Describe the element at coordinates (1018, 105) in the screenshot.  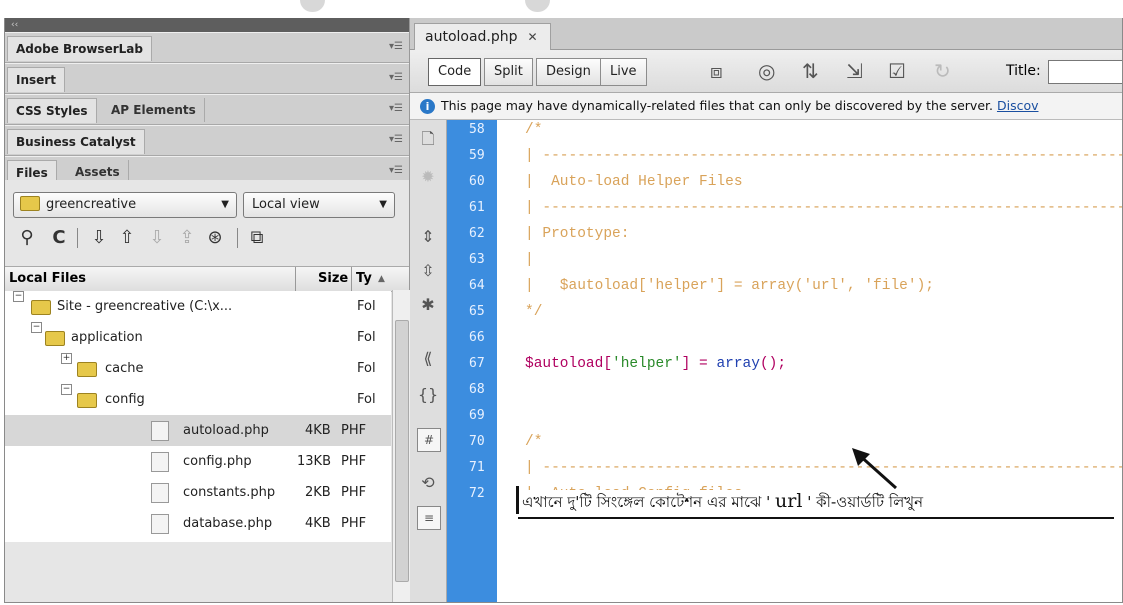
I see `discover-link: Discov` at that location.